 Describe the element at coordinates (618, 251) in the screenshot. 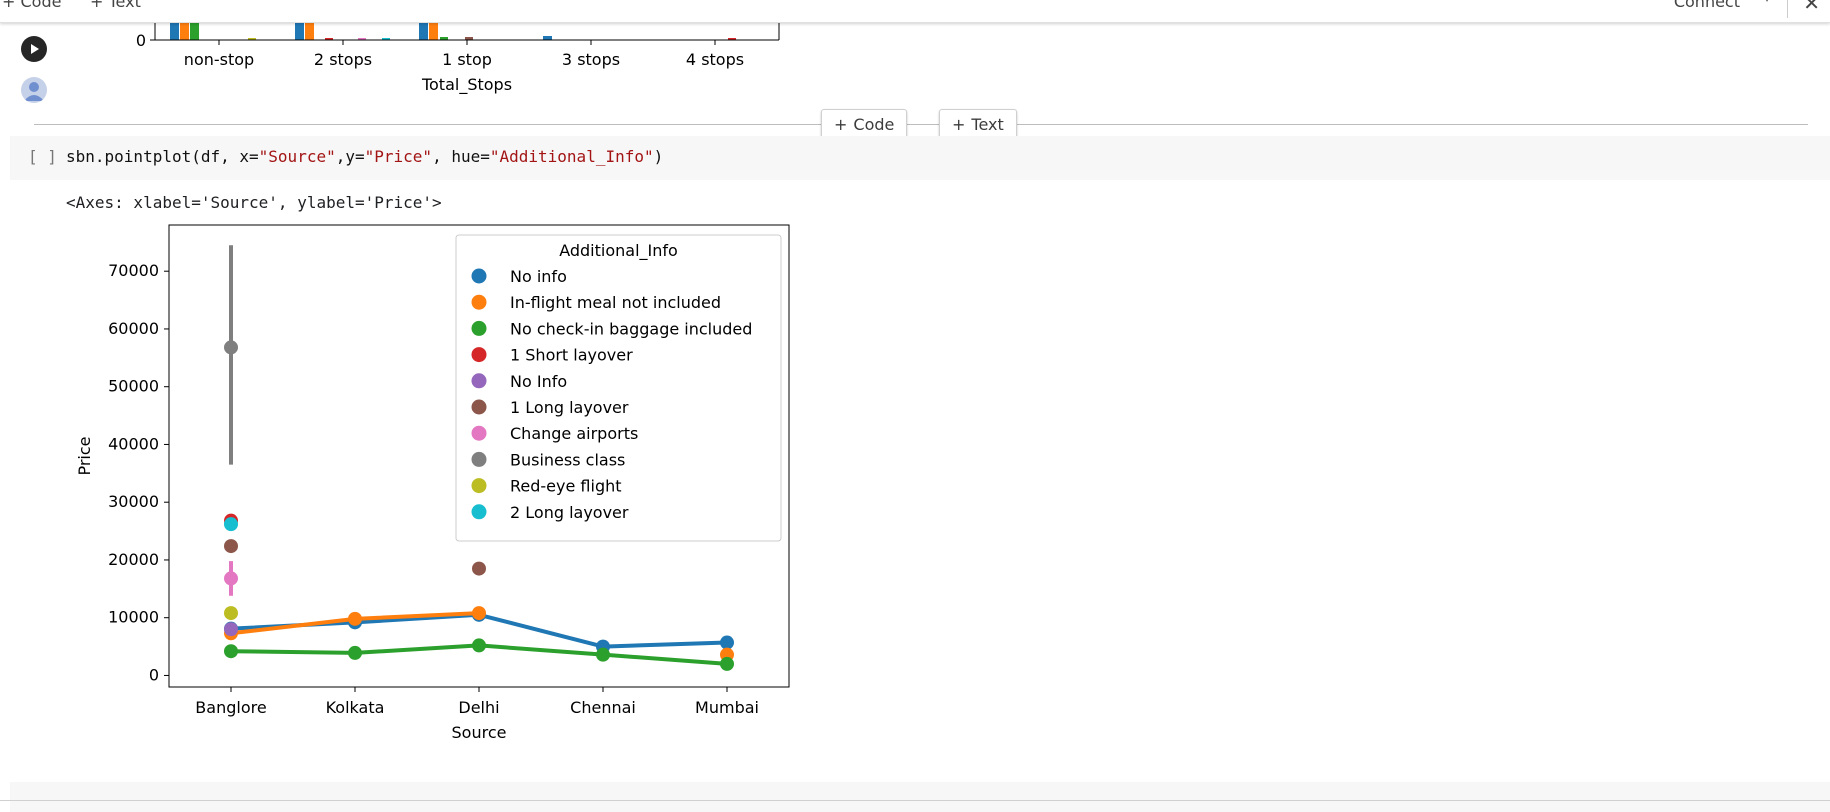

I see `legend-title: Additional_Info` at that location.